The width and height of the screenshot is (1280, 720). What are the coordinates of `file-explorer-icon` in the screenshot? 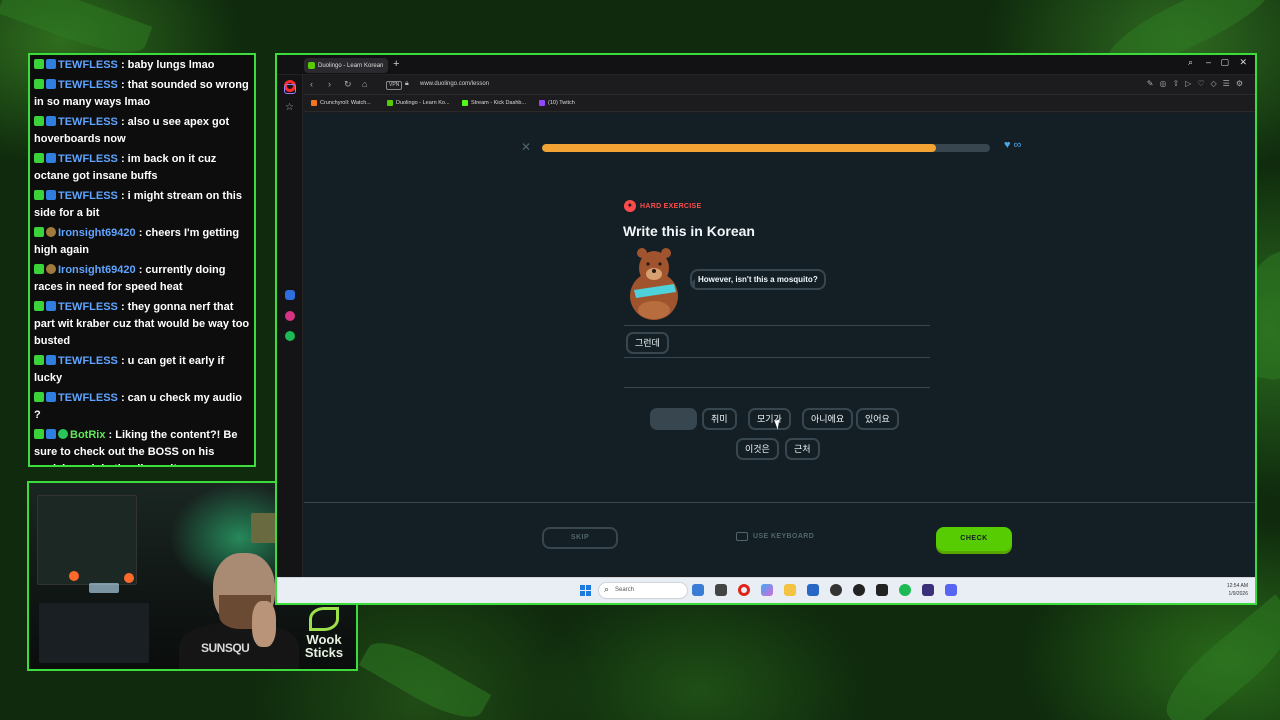 It's located at (790, 590).